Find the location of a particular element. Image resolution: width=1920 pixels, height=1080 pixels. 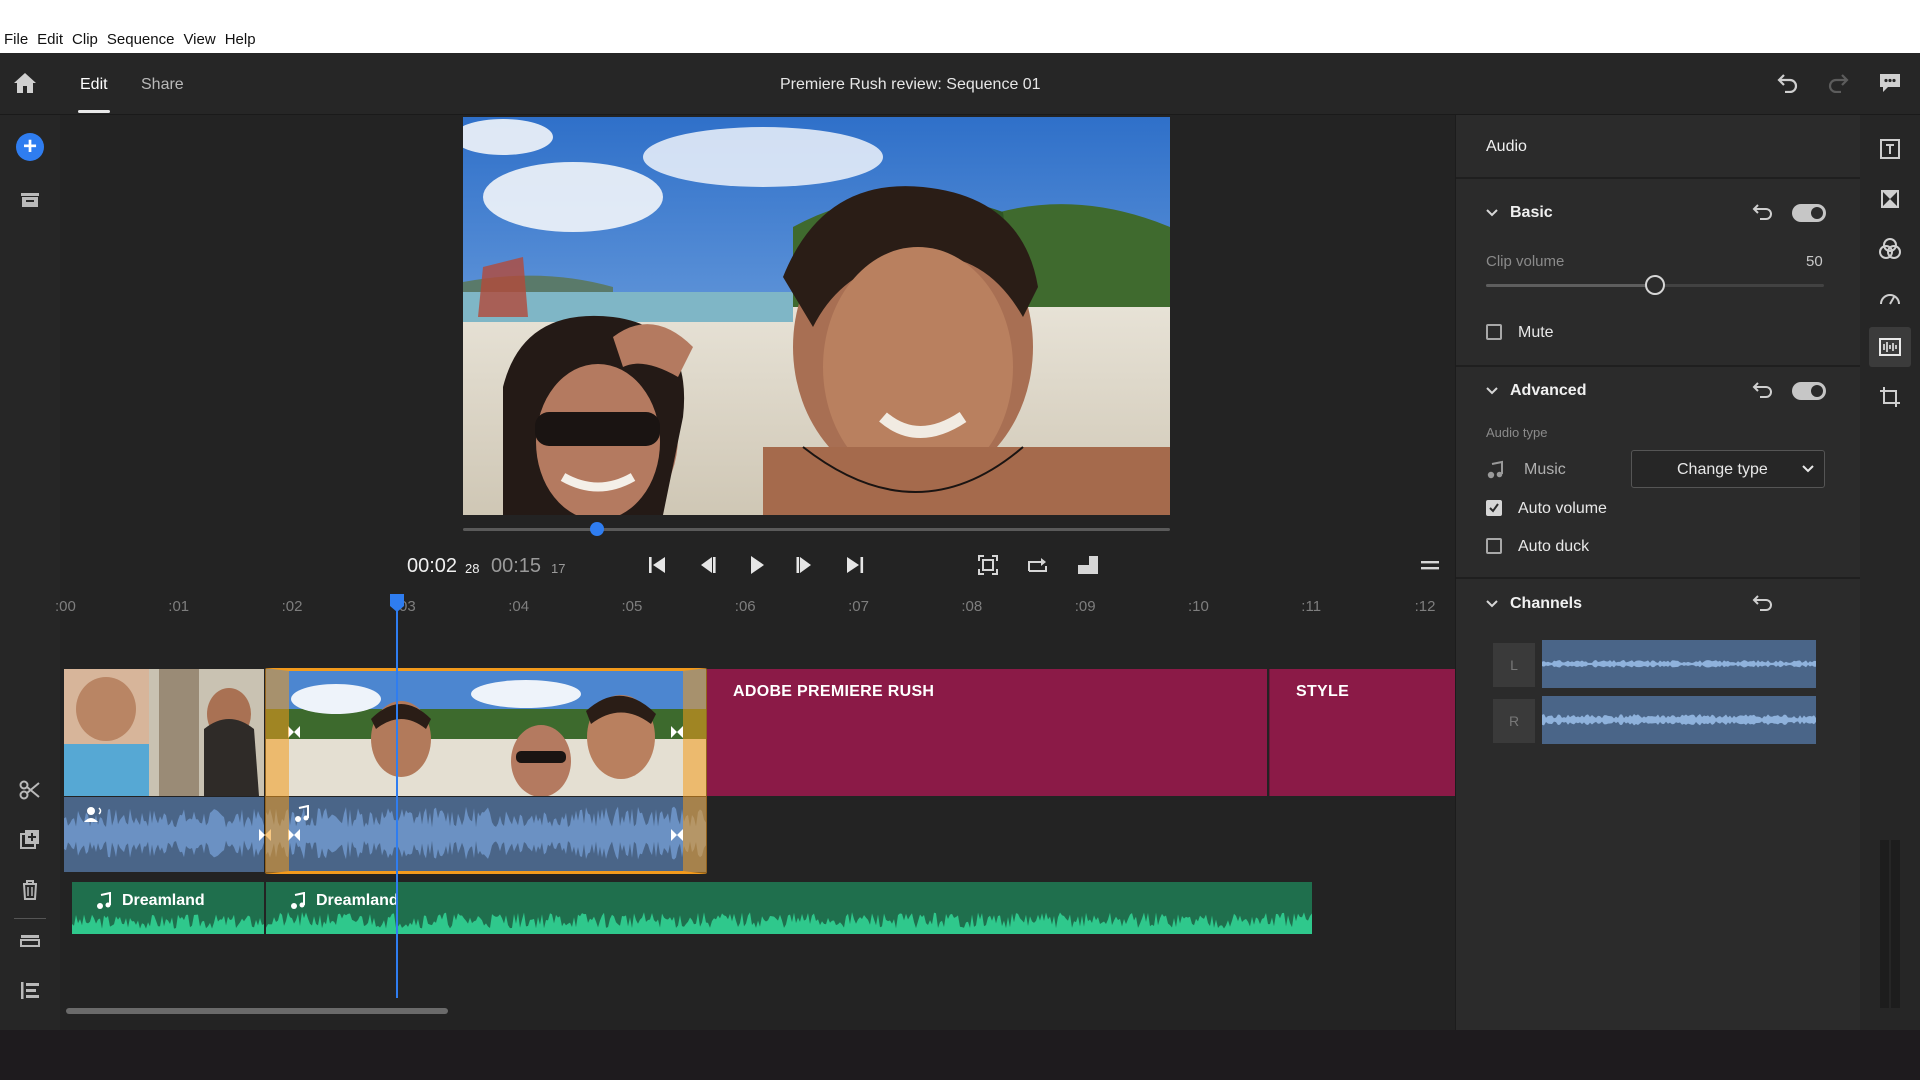

left-channel-toggle: L is located at coordinates (1514, 665).